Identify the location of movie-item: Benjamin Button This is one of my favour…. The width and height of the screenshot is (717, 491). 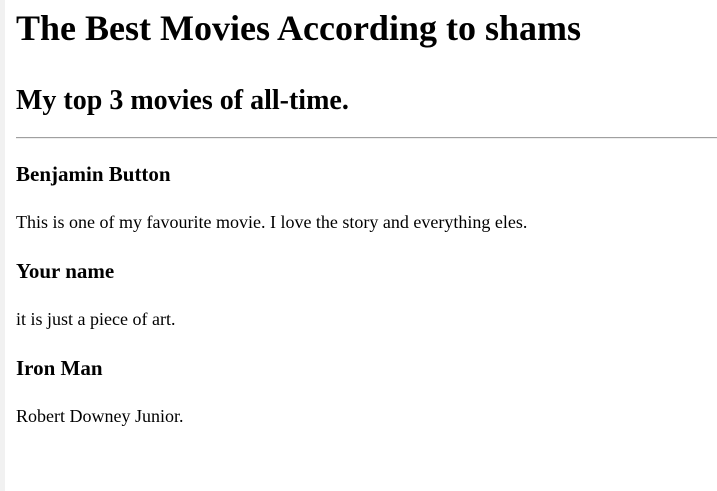
(366, 197).